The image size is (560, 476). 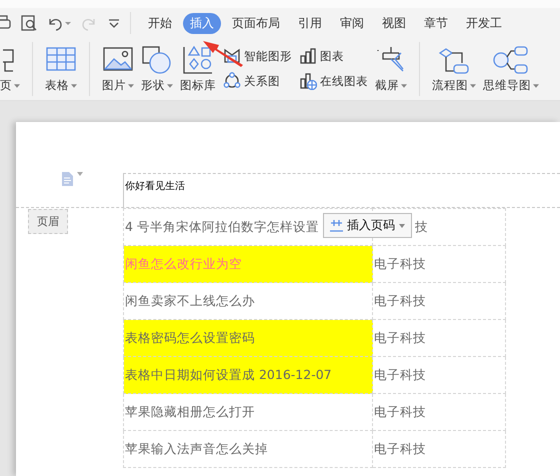 What do you see at coordinates (308, 56) in the screenshot?
I see `chart-icon` at bounding box center [308, 56].